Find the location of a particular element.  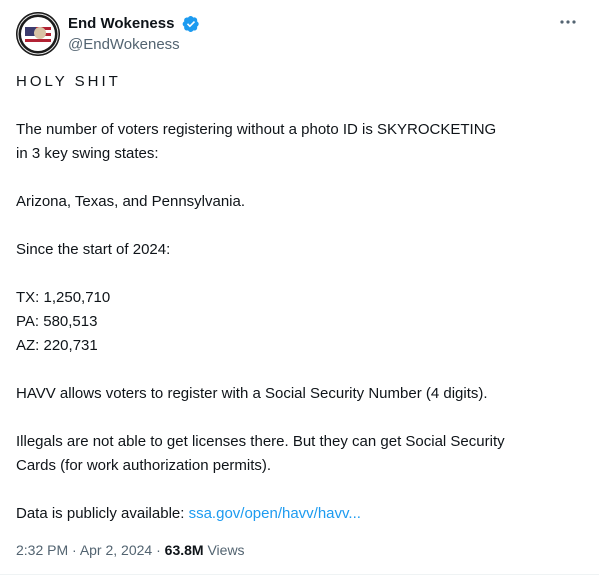

tweet-line: Since the start of 2024: is located at coordinates (93, 249).